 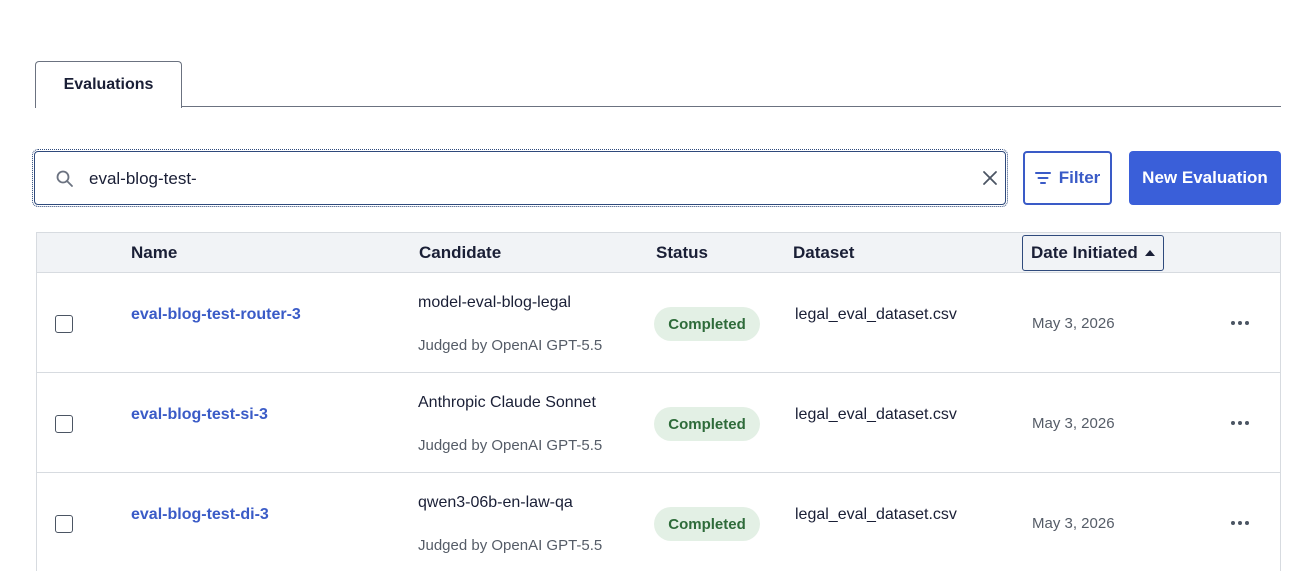 What do you see at coordinates (199, 415) in the screenshot?
I see `evaluation-name-link: eval-blog-test-si-3` at bounding box center [199, 415].